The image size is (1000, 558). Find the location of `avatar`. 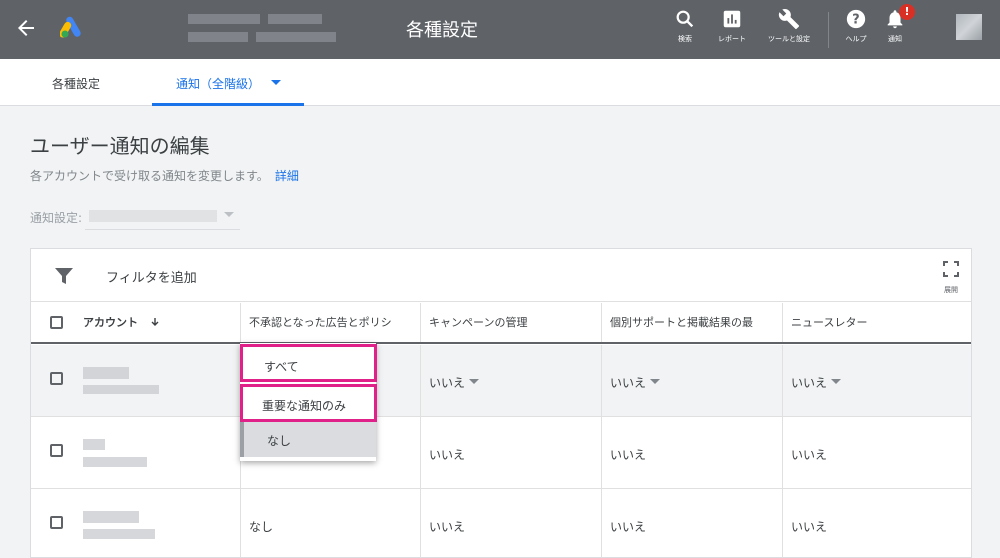

avatar is located at coordinates (969, 27).